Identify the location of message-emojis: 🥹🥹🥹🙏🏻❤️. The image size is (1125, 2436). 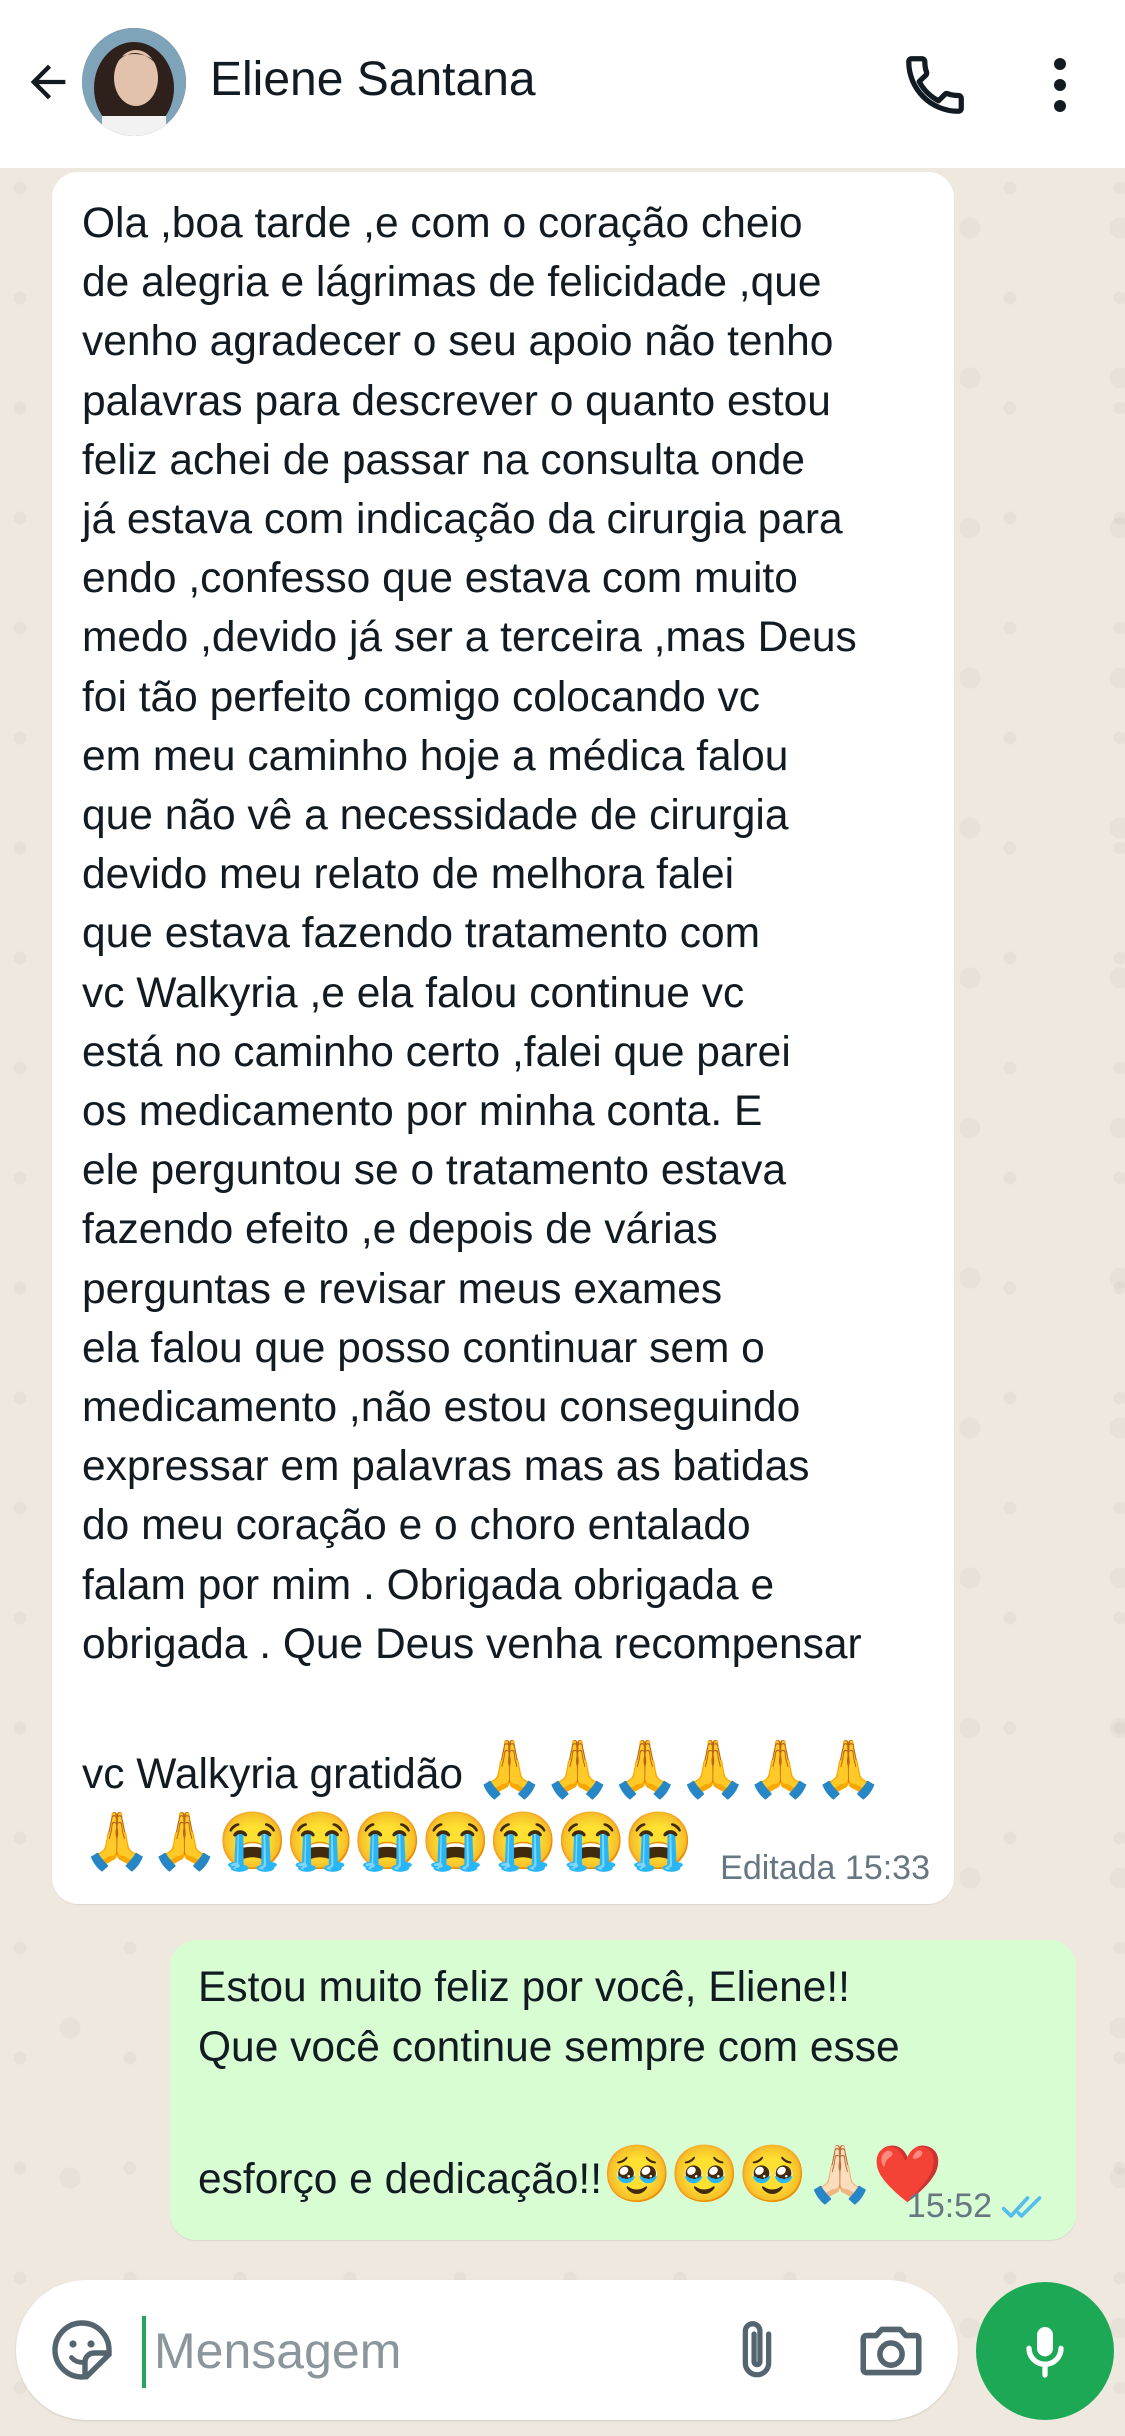
(772, 2173).